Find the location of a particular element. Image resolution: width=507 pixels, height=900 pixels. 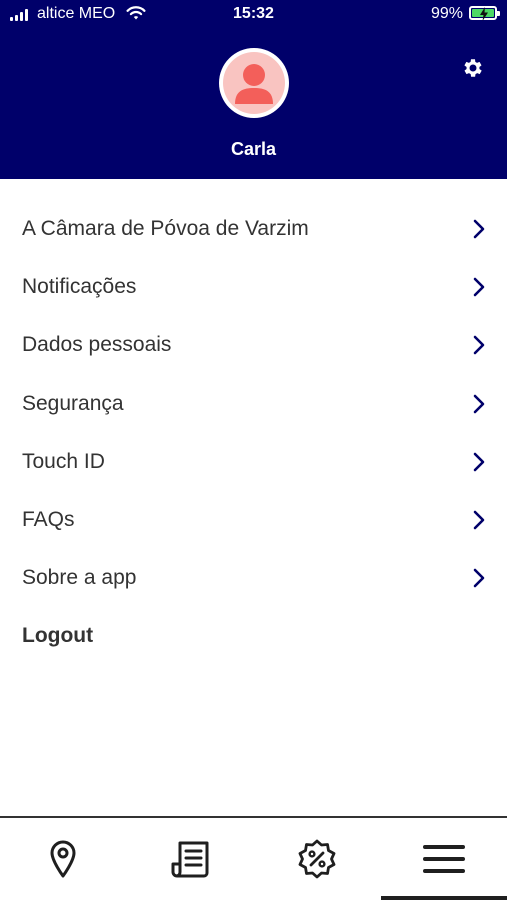

menu-icon is located at coordinates (444, 859).